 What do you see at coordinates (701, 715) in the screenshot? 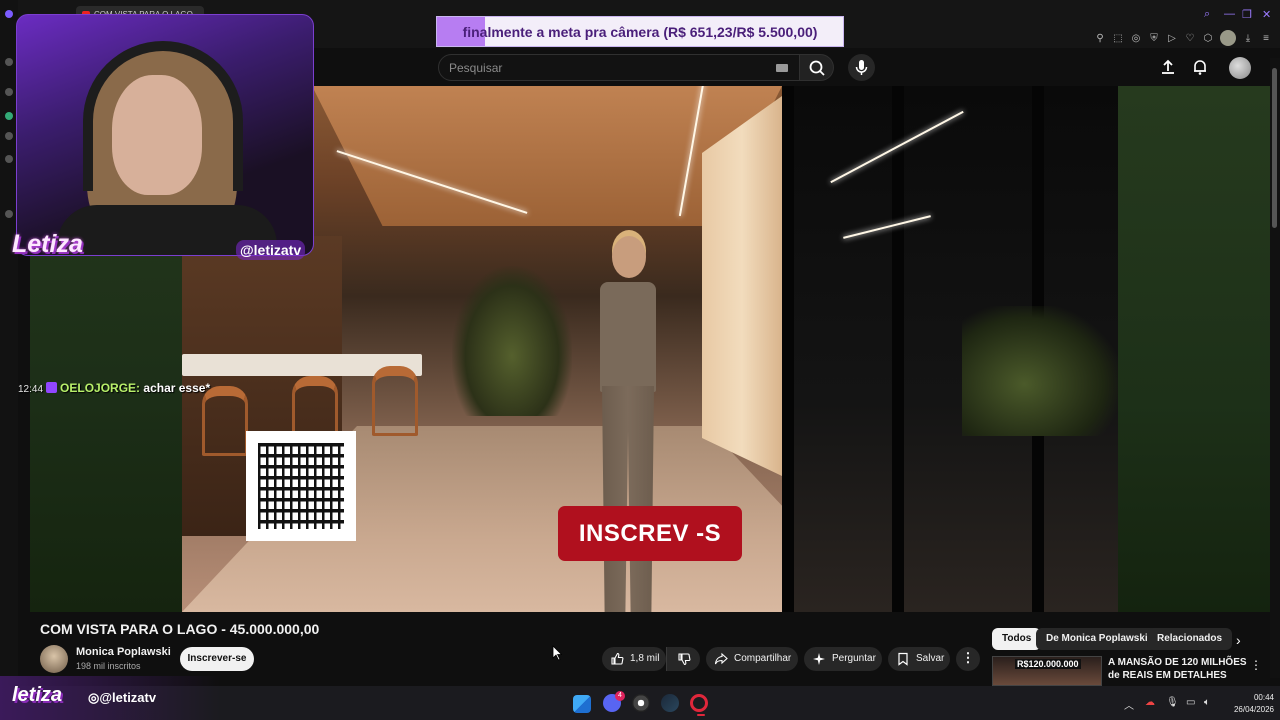
I see `active-app-indicator` at bounding box center [701, 715].